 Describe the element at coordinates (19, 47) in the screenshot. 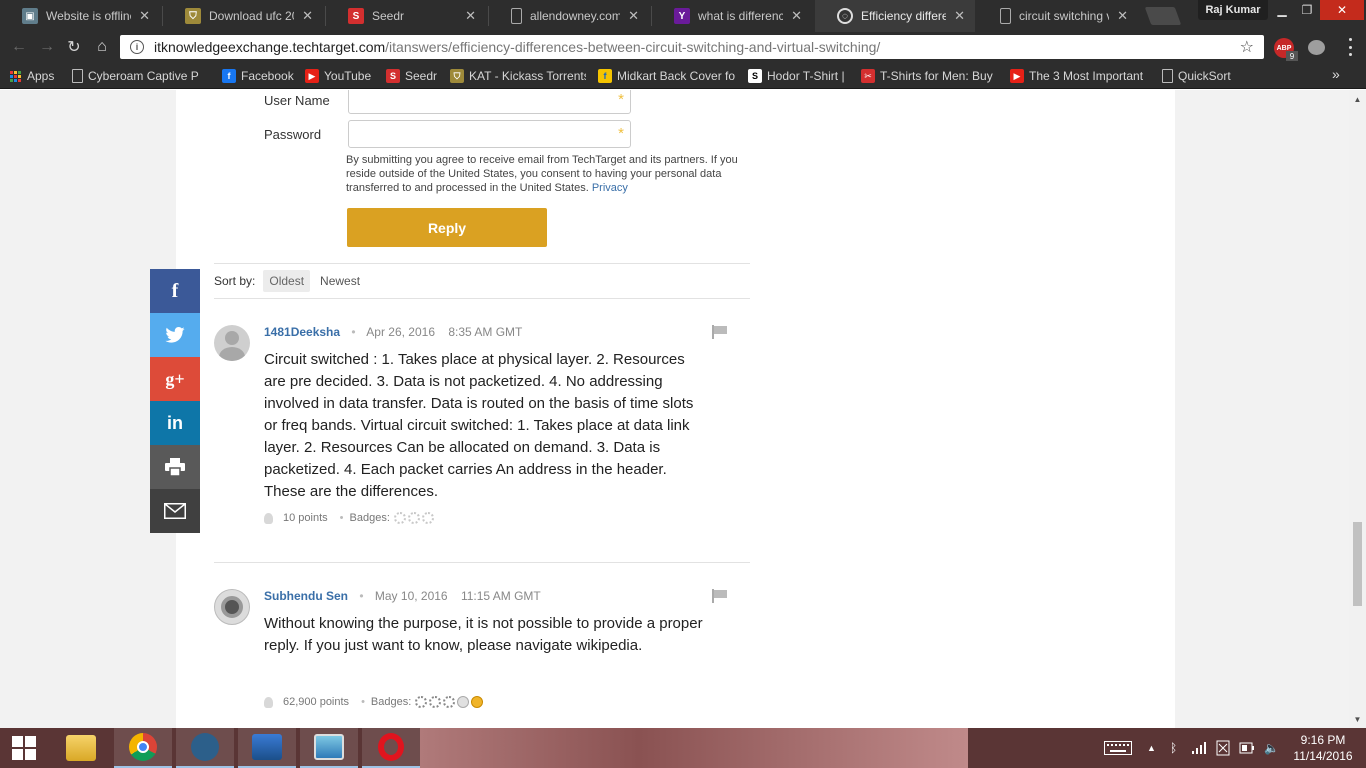

I see `back-icon: ←` at that location.